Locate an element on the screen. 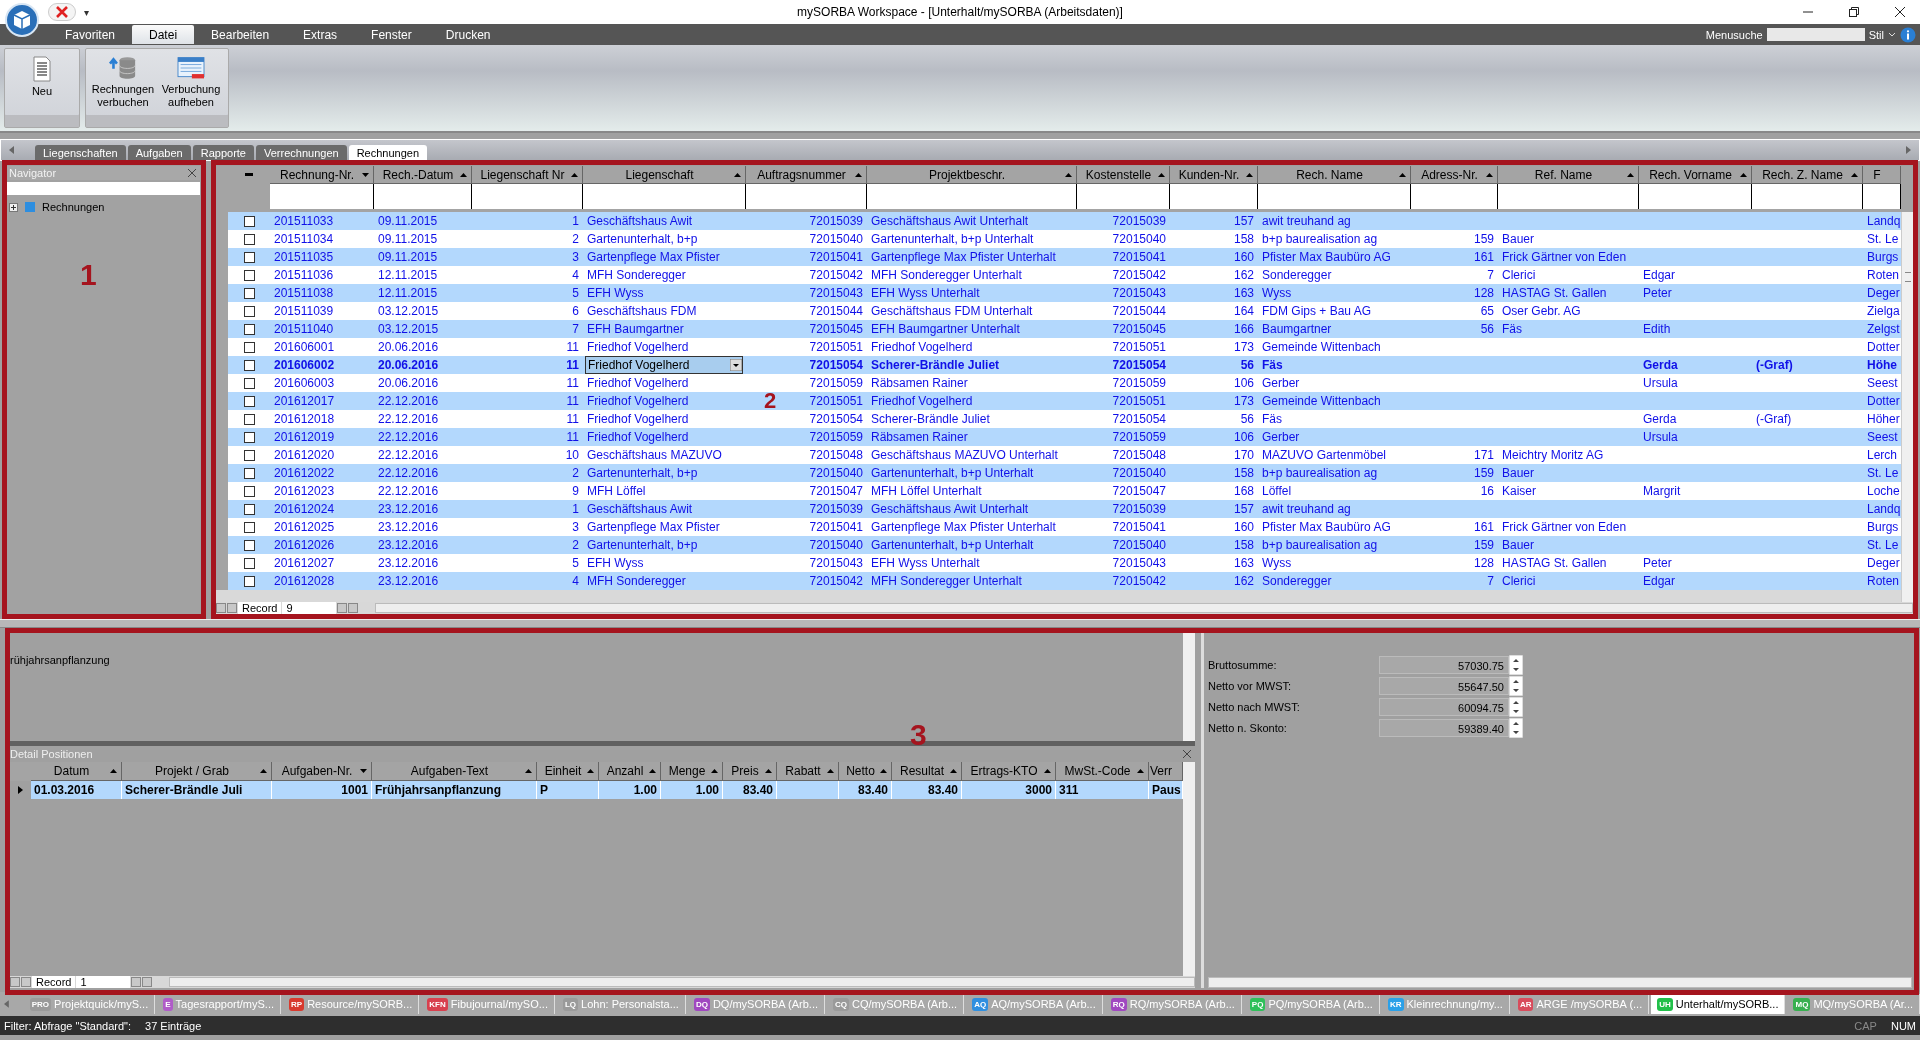 Image resolution: width=1920 pixels, height=1040 pixels. collapse-icon is located at coordinates (249, 175).